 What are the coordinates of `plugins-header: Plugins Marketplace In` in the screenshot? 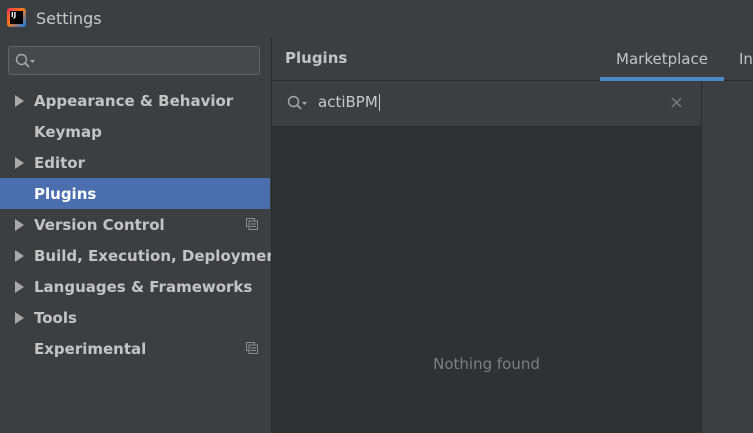 It's located at (512, 59).